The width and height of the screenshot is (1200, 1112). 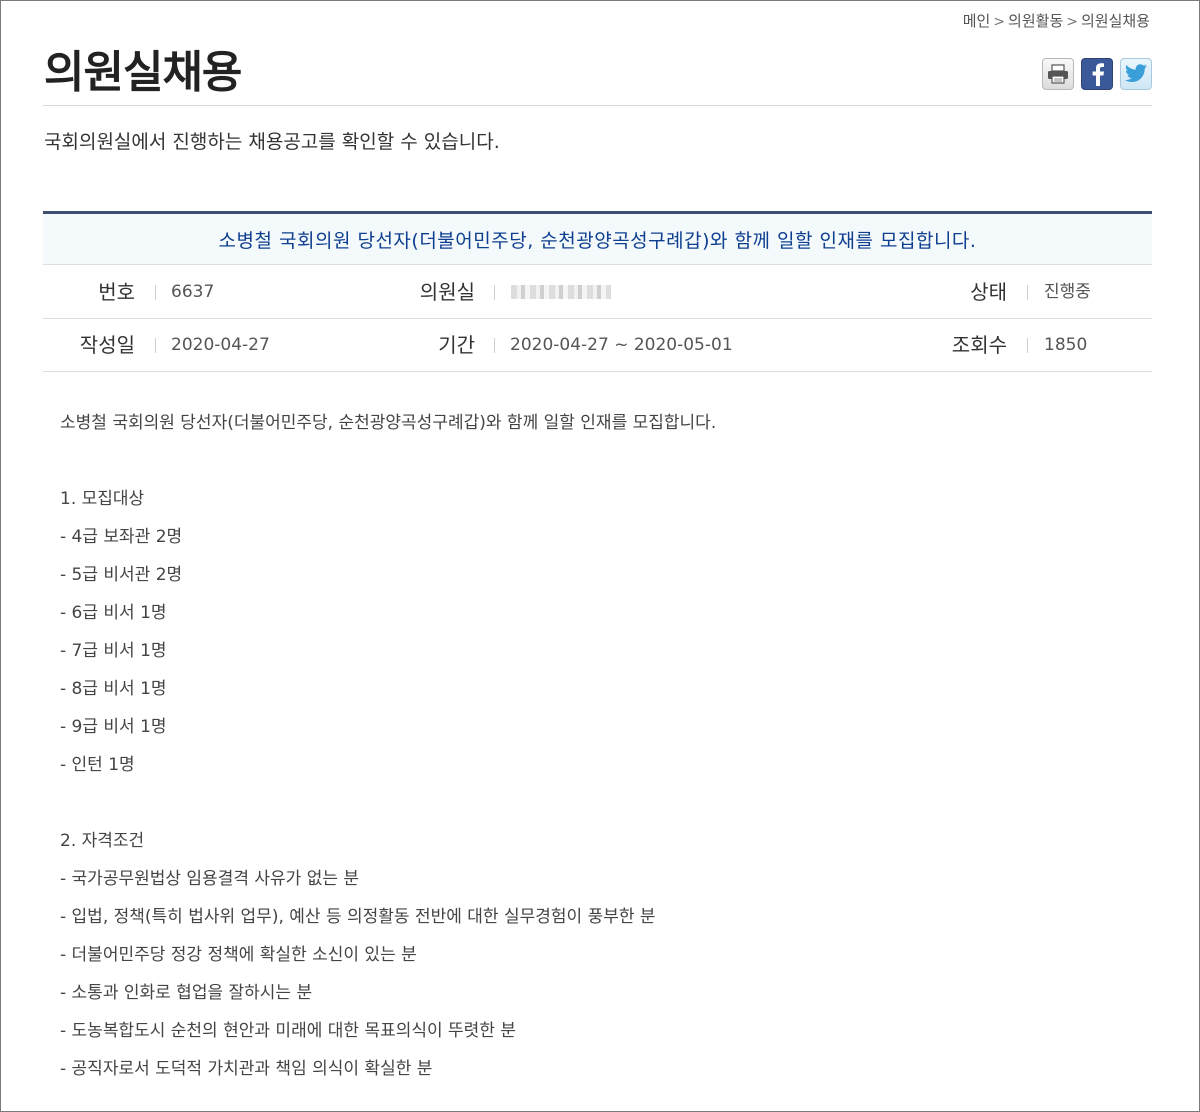 I want to click on list-item: - 5급 비서관 2명, so click(x=121, y=575).